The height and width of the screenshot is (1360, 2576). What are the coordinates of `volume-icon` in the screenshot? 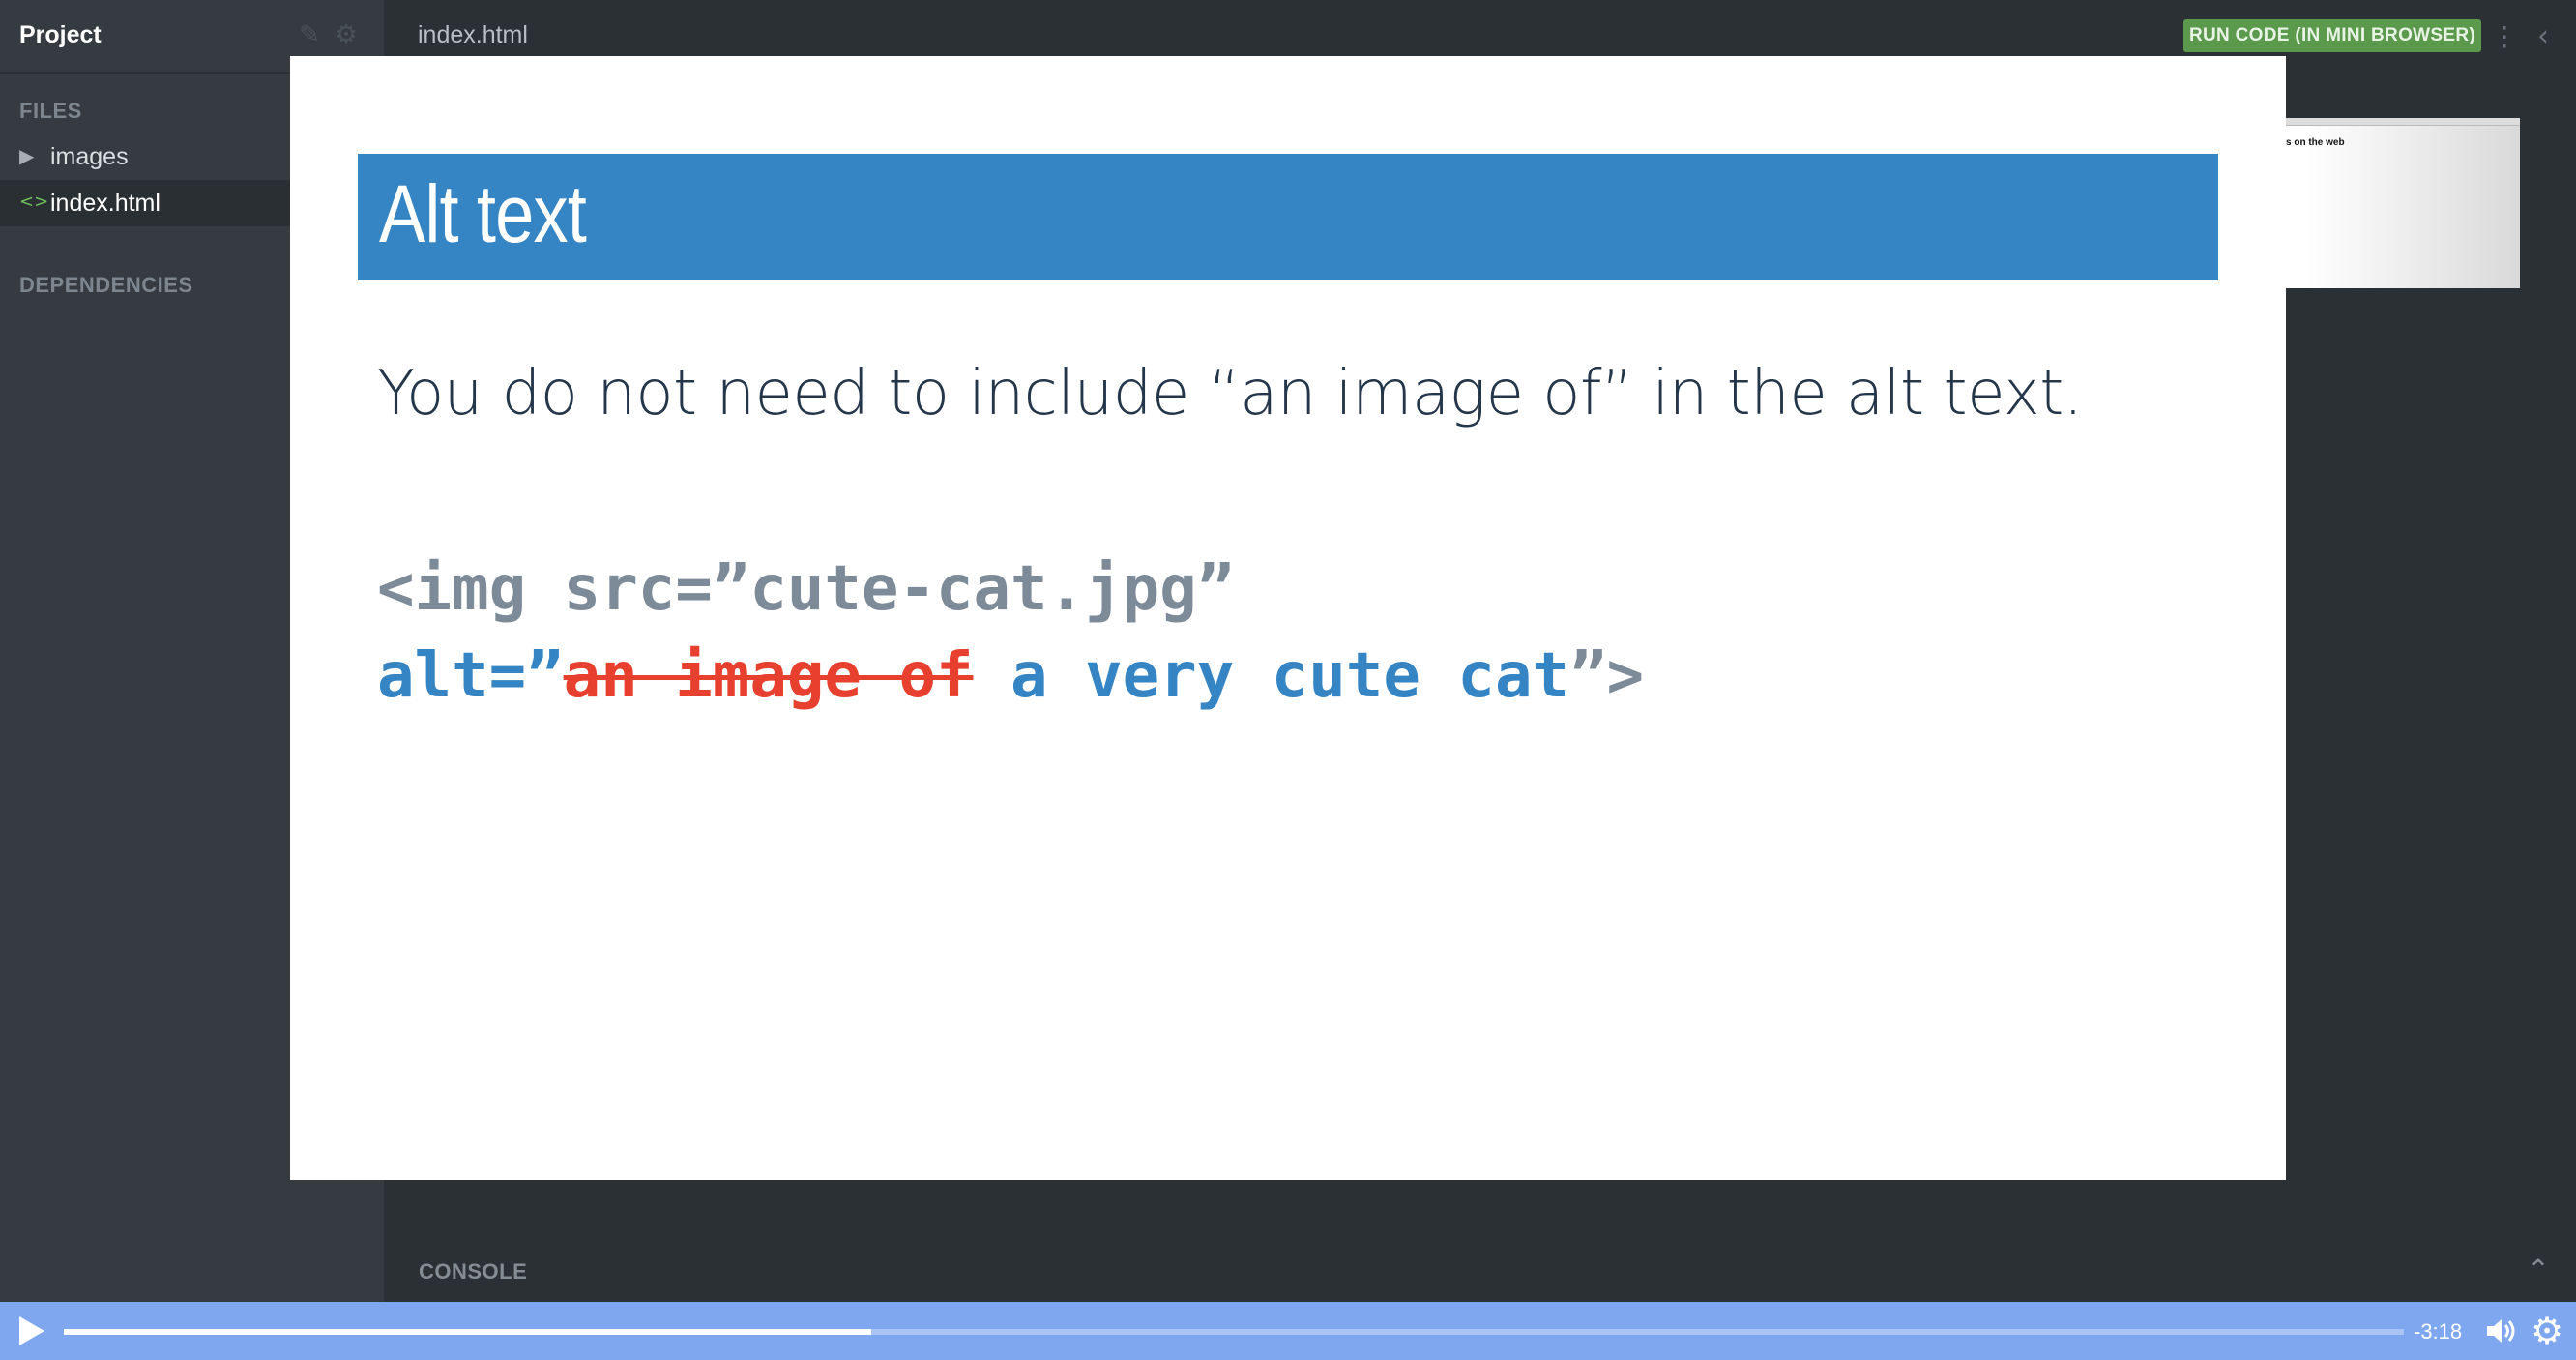 It's located at (2500, 1331).